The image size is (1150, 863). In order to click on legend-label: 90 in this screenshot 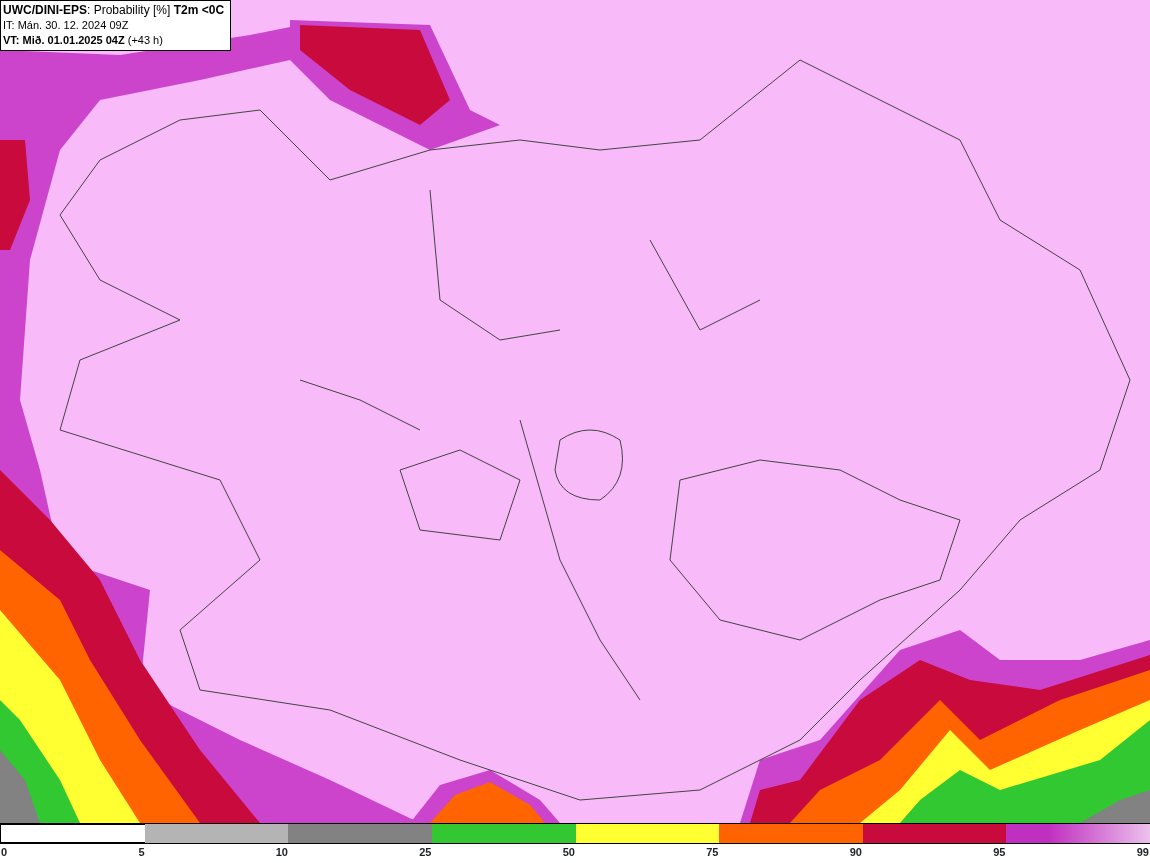, I will do `click(855, 852)`.